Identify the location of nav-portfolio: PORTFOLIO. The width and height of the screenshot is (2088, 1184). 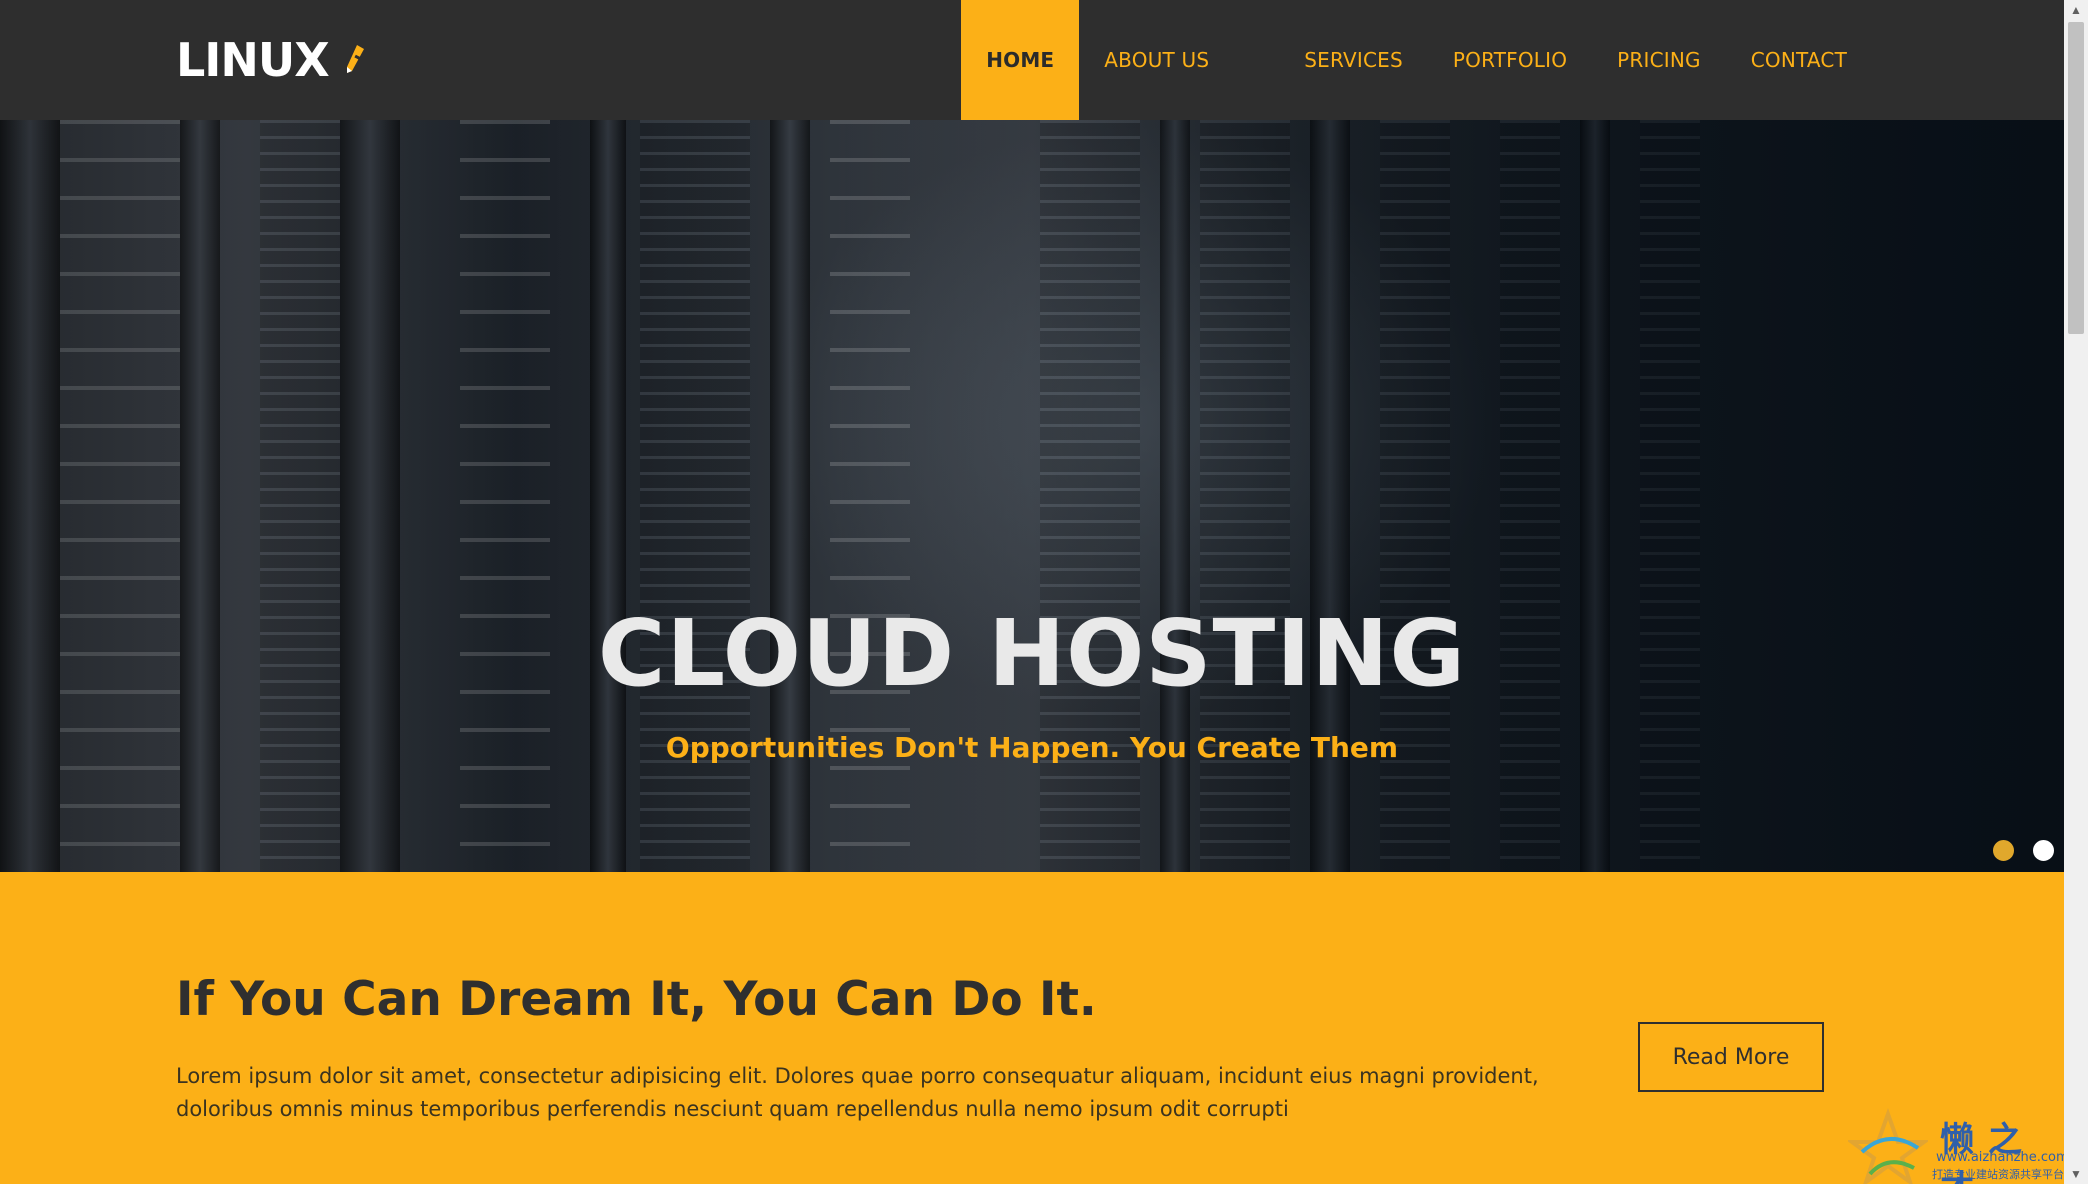
(1510, 60).